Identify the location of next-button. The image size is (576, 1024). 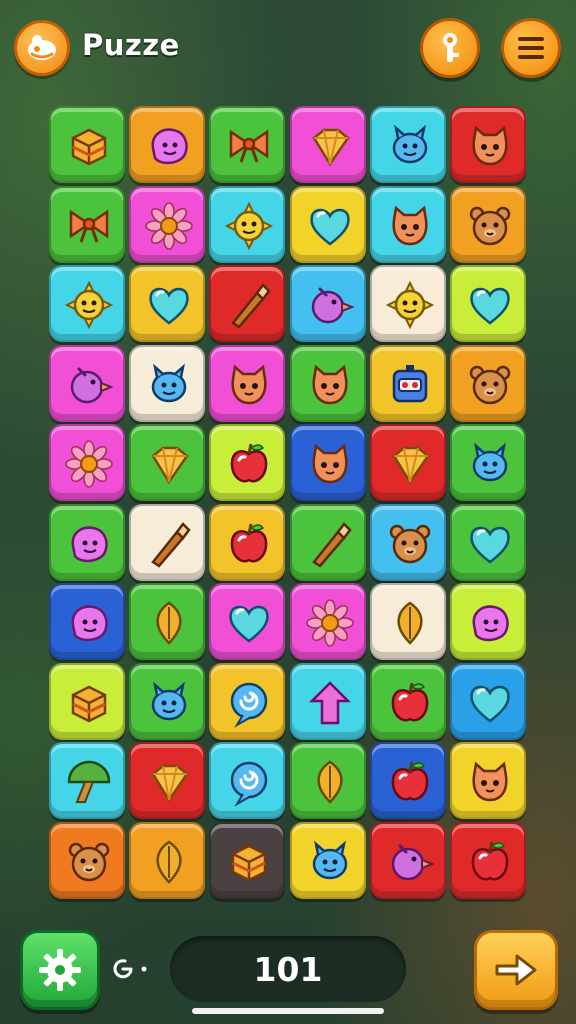
(516, 970).